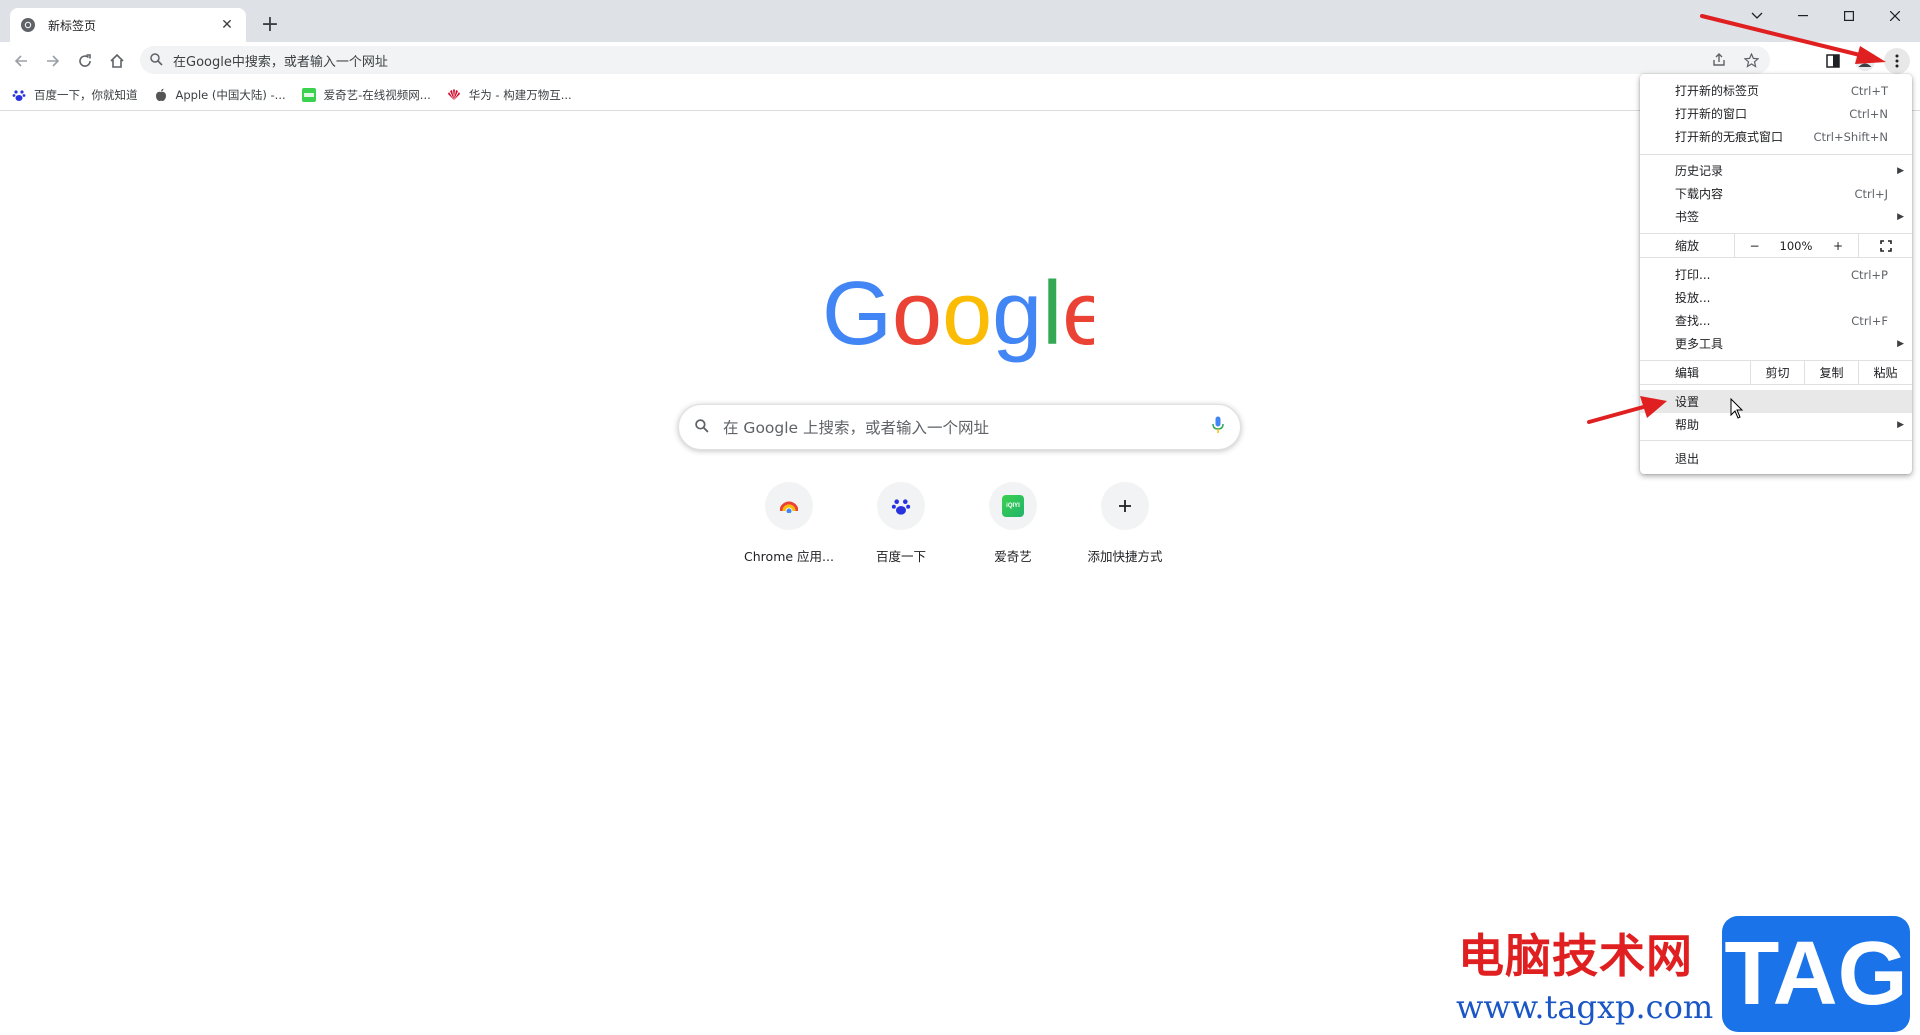 This screenshot has height=1035, width=1920. What do you see at coordinates (72, 25) in the screenshot?
I see `tab-title: 新标签页` at bounding box center [72, 25].